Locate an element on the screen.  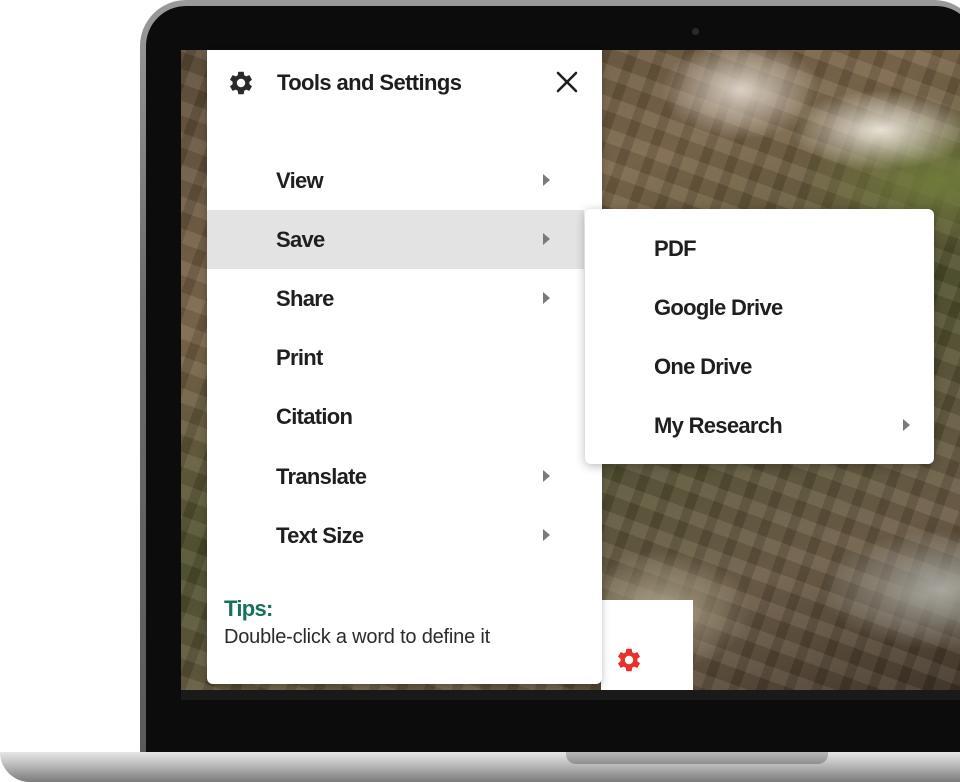
tips-text: Double-click a word to define it is located at coordinates (357, 637).